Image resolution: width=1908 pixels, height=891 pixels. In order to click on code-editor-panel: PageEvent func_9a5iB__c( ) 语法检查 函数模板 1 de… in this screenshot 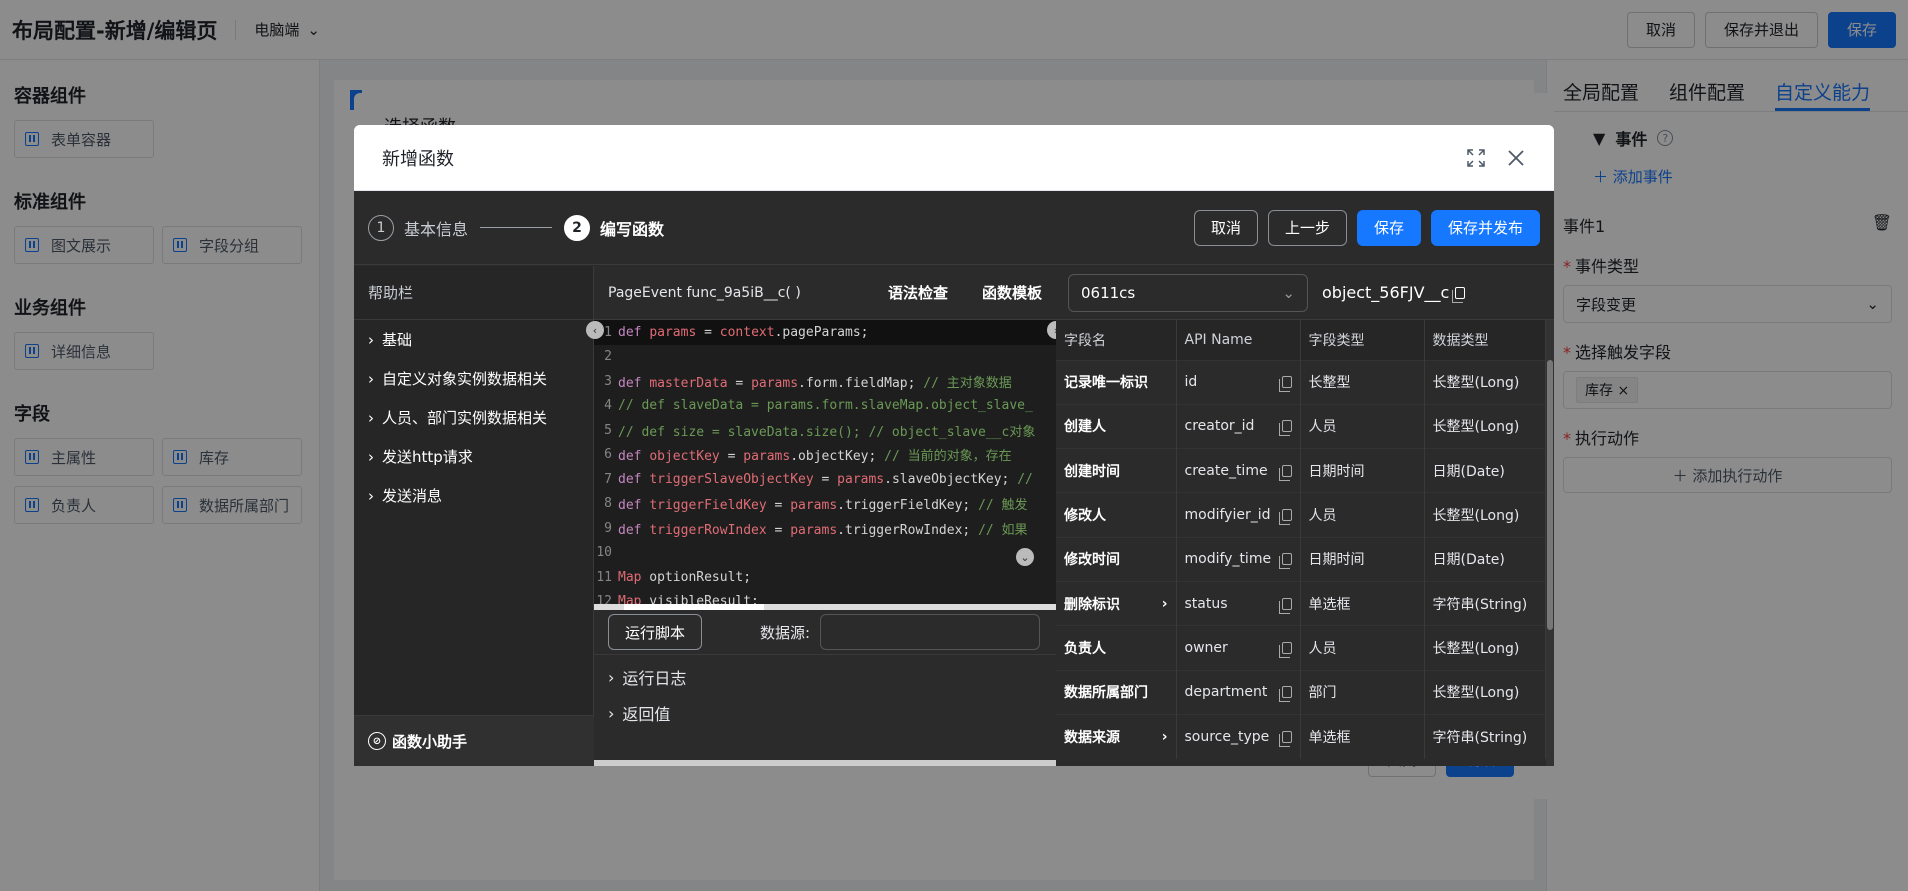, I will do `click(825, 516)`.